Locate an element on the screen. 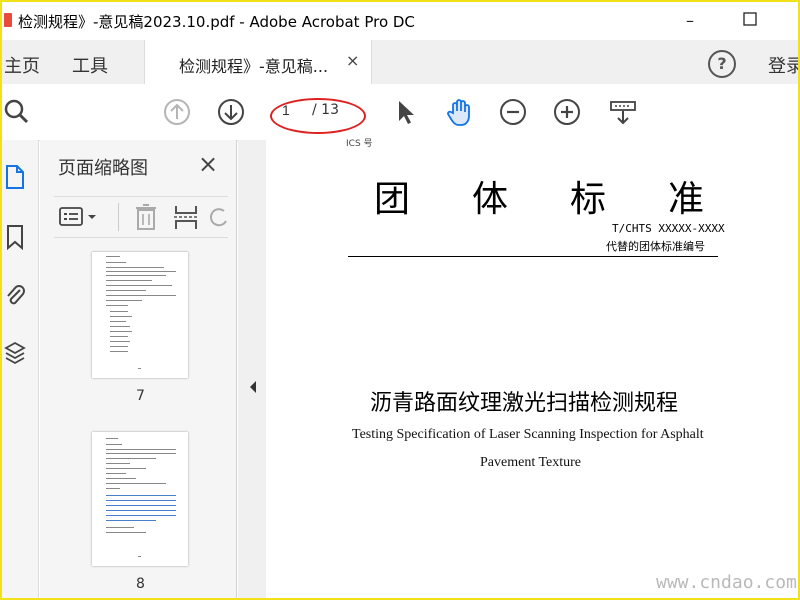 Image resolution: width=800 pixels, height=600 pixels. attachment-icon is located at coordinates (15, 295).